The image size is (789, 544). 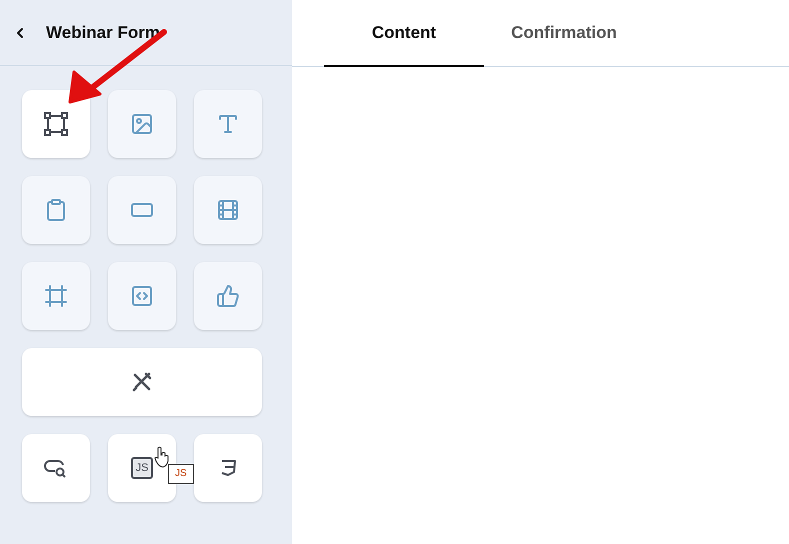 I want to click on tab: Content, so click(x=404, y=33).